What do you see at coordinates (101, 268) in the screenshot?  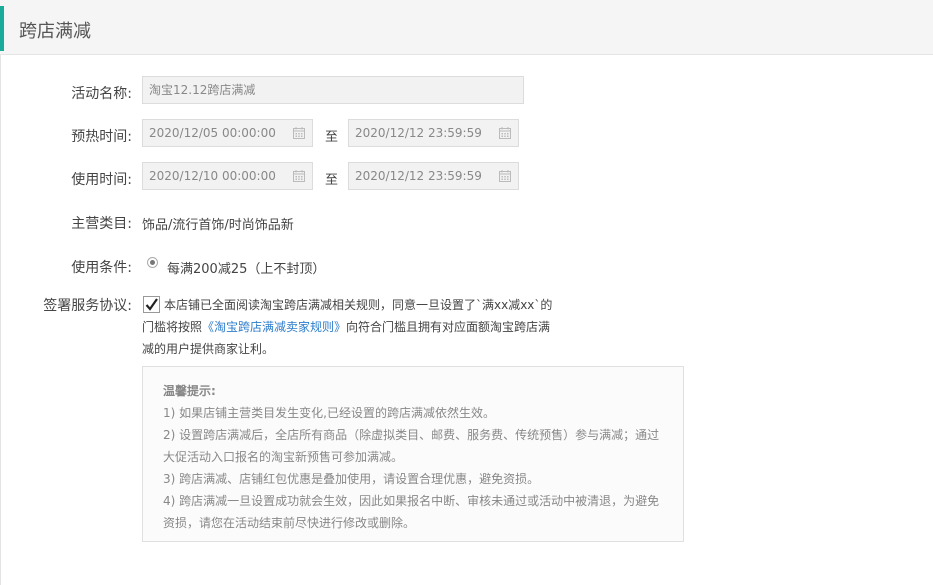 I see `condition-label: 使用条件:` at bounding box center [101, 268].